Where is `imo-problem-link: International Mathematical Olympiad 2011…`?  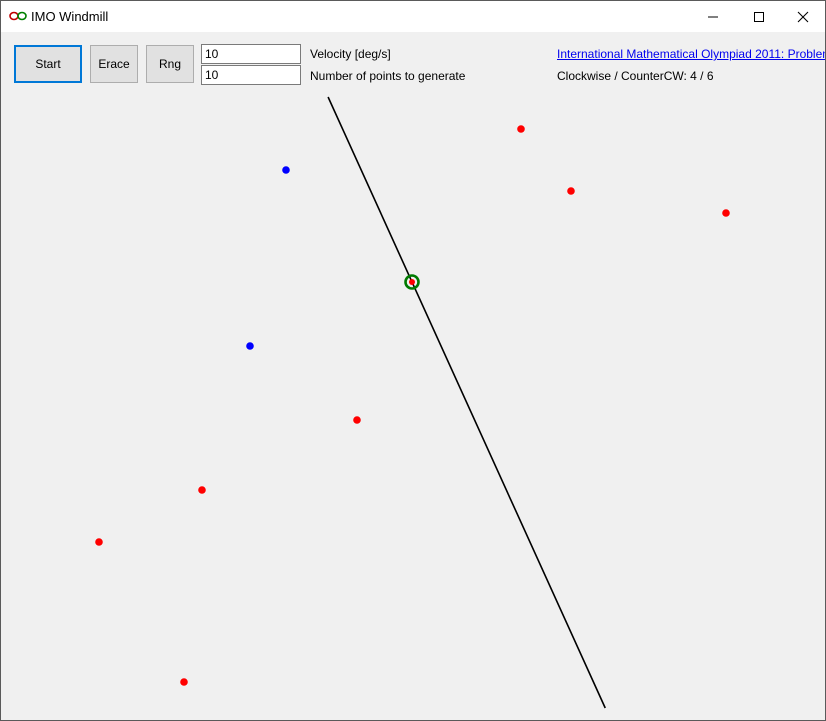 imo-problem-link: International Mathematical Olympiad 2011… is located at coordinates (691, 54).